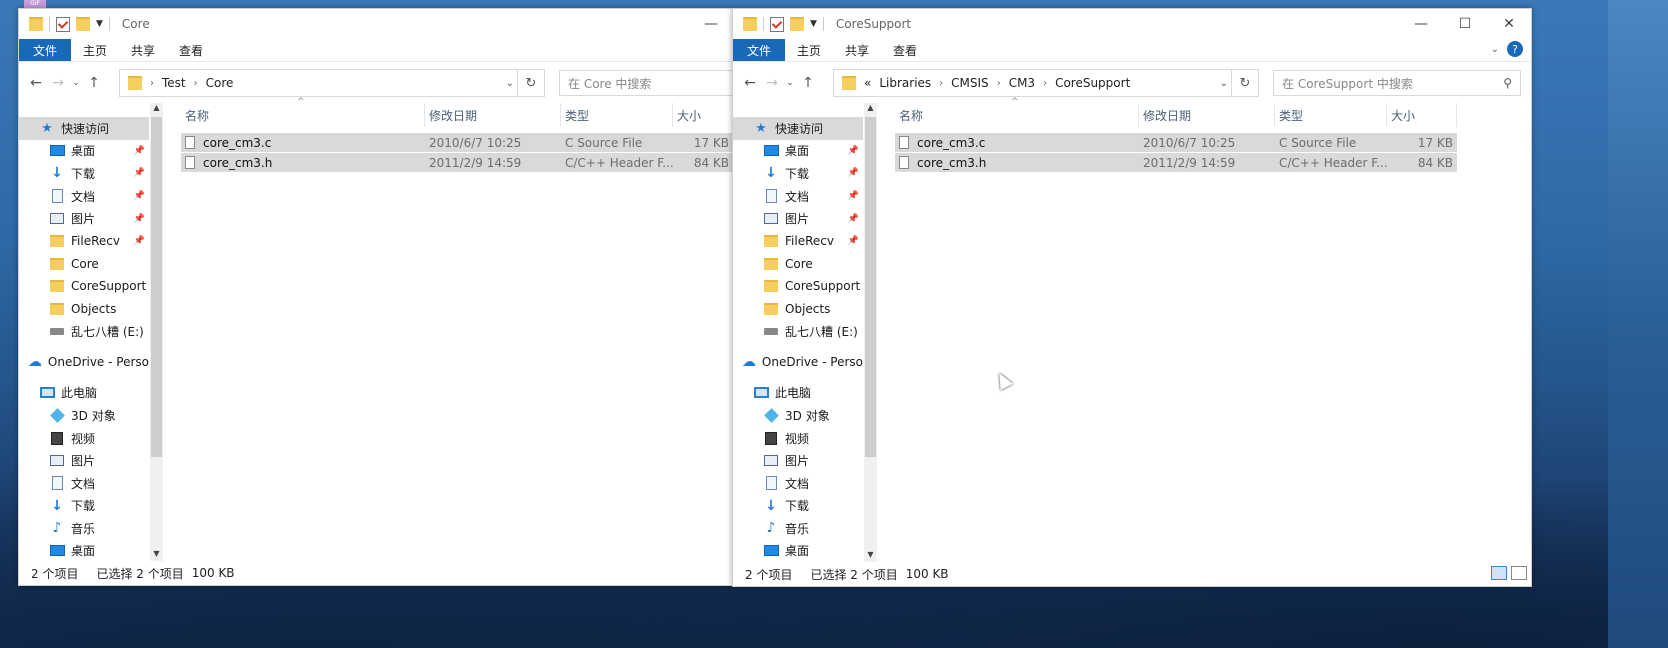 This screenshot has height=648, width=1668. What do you see at coordinates (867, 83) in the screenshot?
I see `breadcrumb-overflow: «` at bounding box center [867, 83].